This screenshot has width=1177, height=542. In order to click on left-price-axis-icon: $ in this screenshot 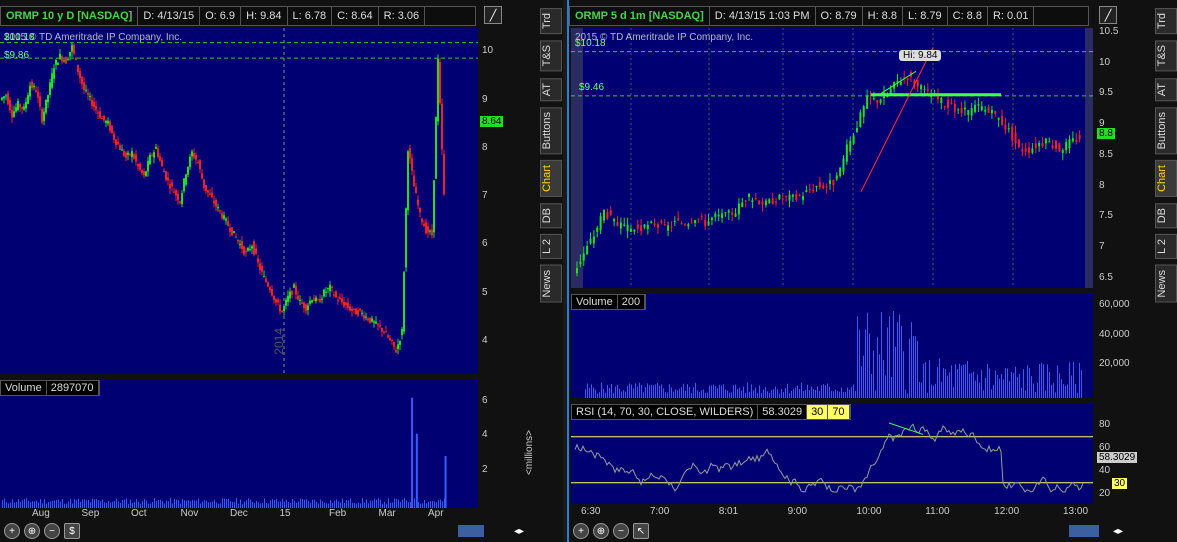, I will do `click(72, 531)`.